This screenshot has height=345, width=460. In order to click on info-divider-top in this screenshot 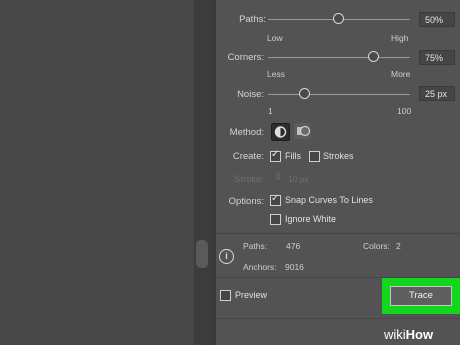, I will do `click(338, 233)`.